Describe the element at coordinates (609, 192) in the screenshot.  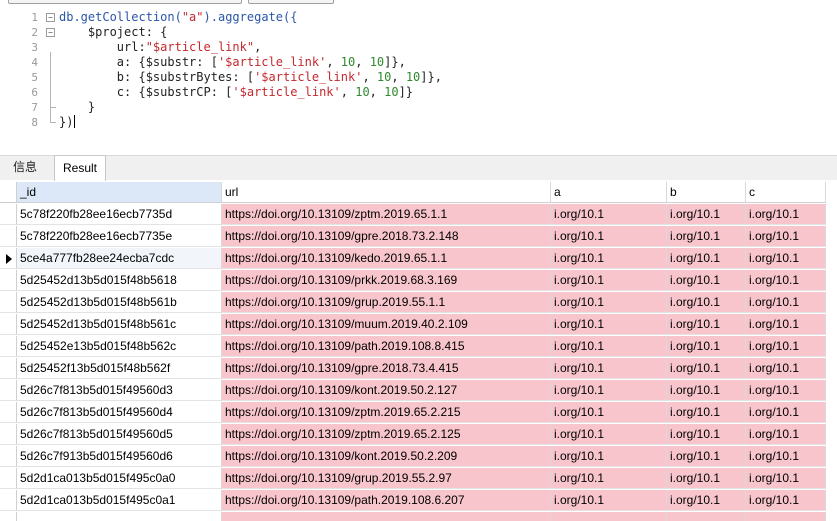
I see `column-header-a: a` at that location.